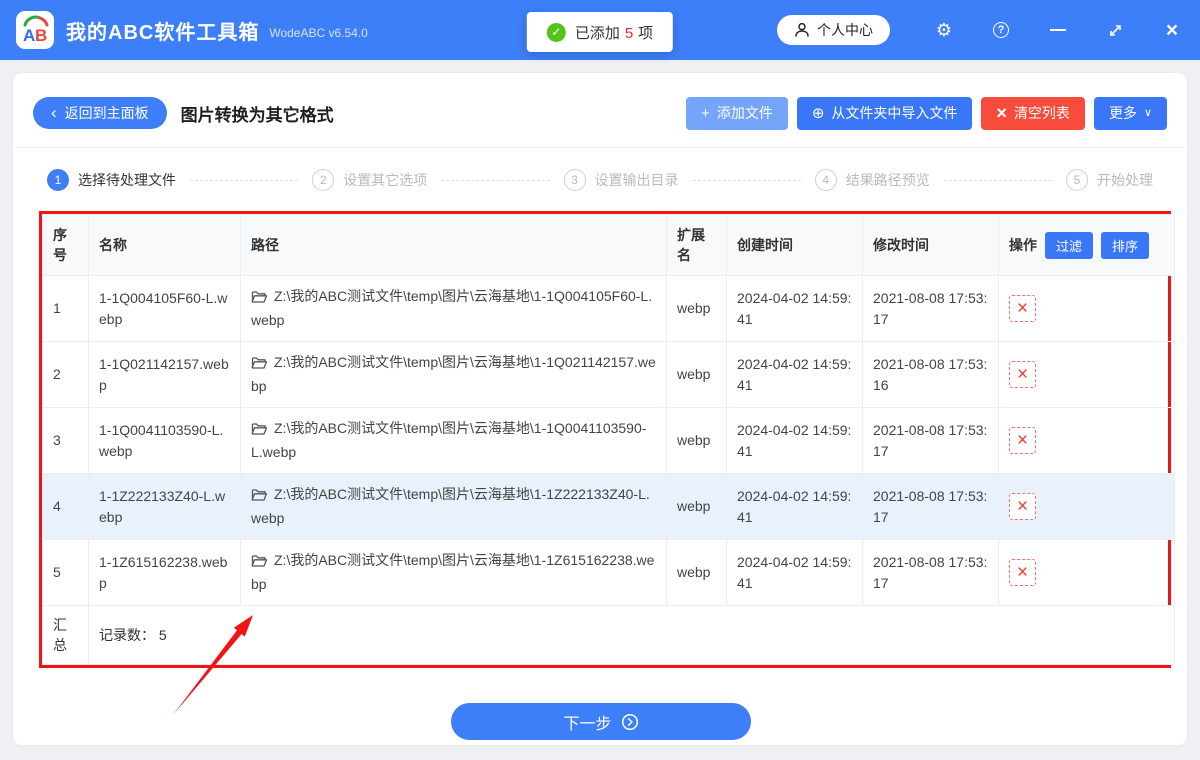 Image resolution: width=1200 pixels, height=760 pixels. I want to click on step-4: 4 结果路径预览, so click(872, 180).